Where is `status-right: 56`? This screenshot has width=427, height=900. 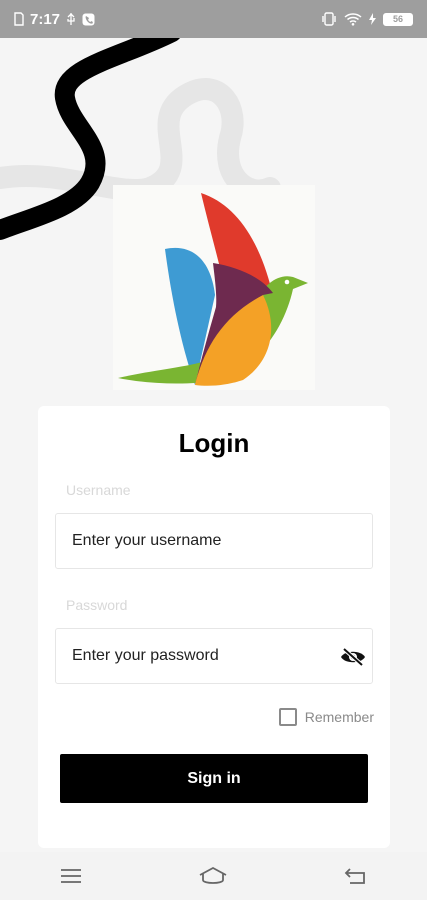 status-right: 56 is located at coordinates (367, 19).